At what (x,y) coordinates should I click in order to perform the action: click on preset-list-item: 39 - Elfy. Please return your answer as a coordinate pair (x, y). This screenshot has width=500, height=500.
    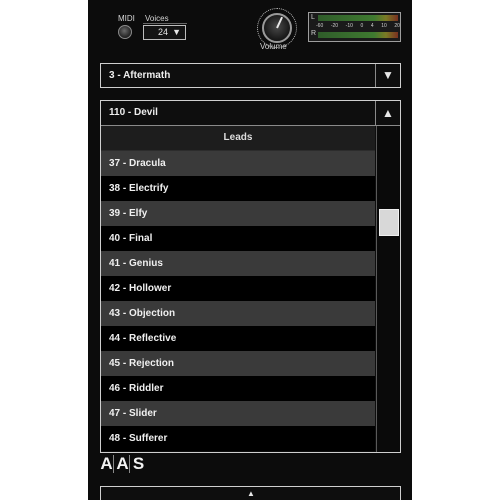
    Looking at the image, I should click on (238, 213).